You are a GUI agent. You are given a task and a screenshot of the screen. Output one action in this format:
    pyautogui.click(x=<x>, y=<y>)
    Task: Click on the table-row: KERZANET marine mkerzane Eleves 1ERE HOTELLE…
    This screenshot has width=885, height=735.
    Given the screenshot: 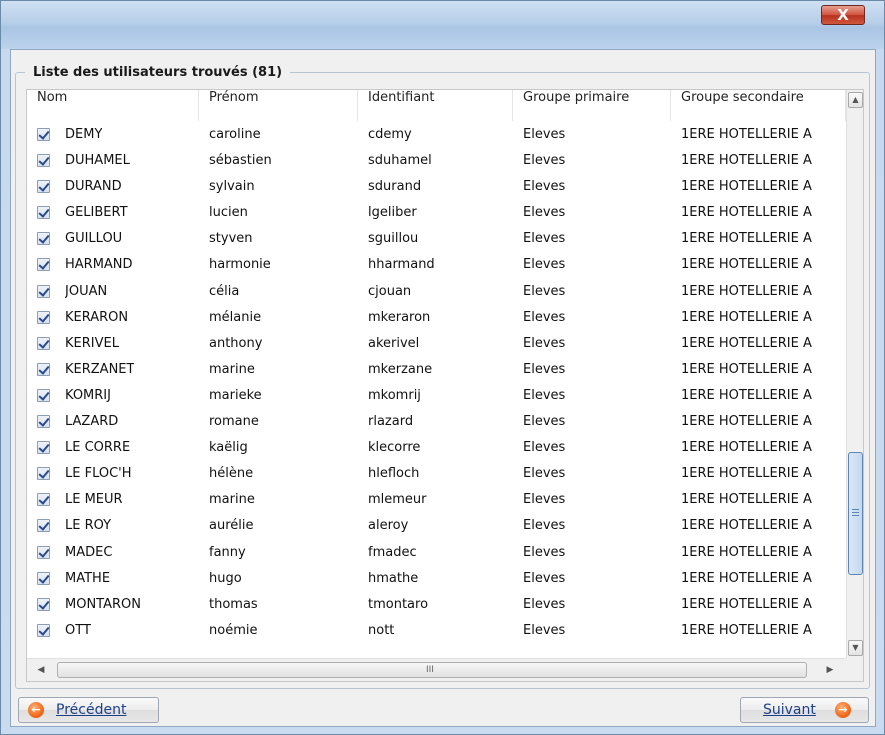 What is the action you would take?
    pyautogui.click(x=436, y=370)
    